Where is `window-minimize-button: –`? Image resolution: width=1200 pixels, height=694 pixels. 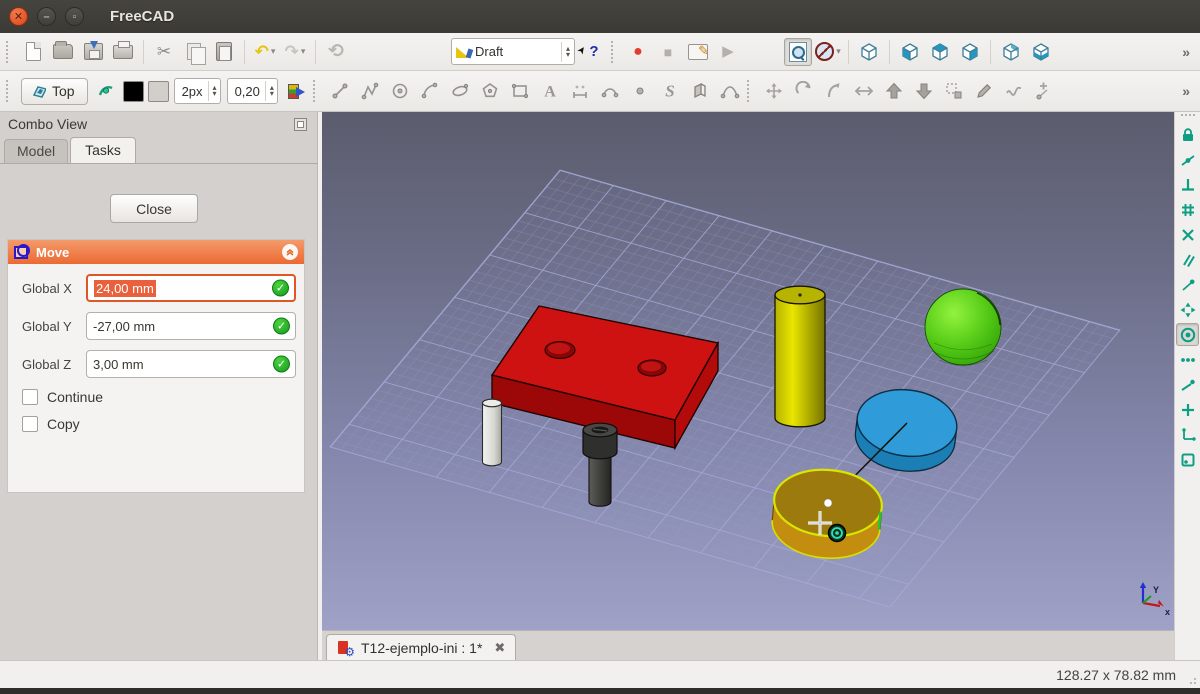
window-minimize-button: – is located at coordinates (46, 16).